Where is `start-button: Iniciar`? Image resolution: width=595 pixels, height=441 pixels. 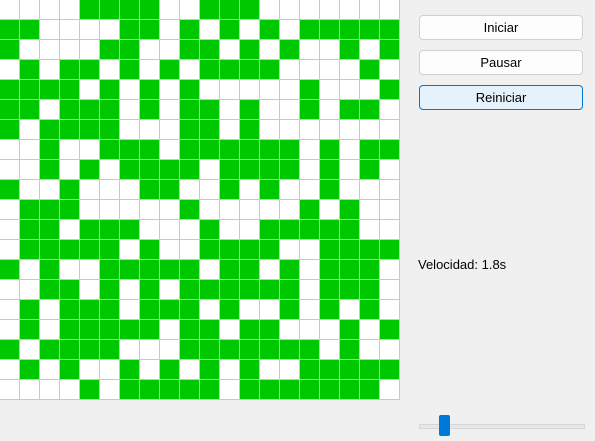 start-button: Iniciar is located at coordinates (501, 27).